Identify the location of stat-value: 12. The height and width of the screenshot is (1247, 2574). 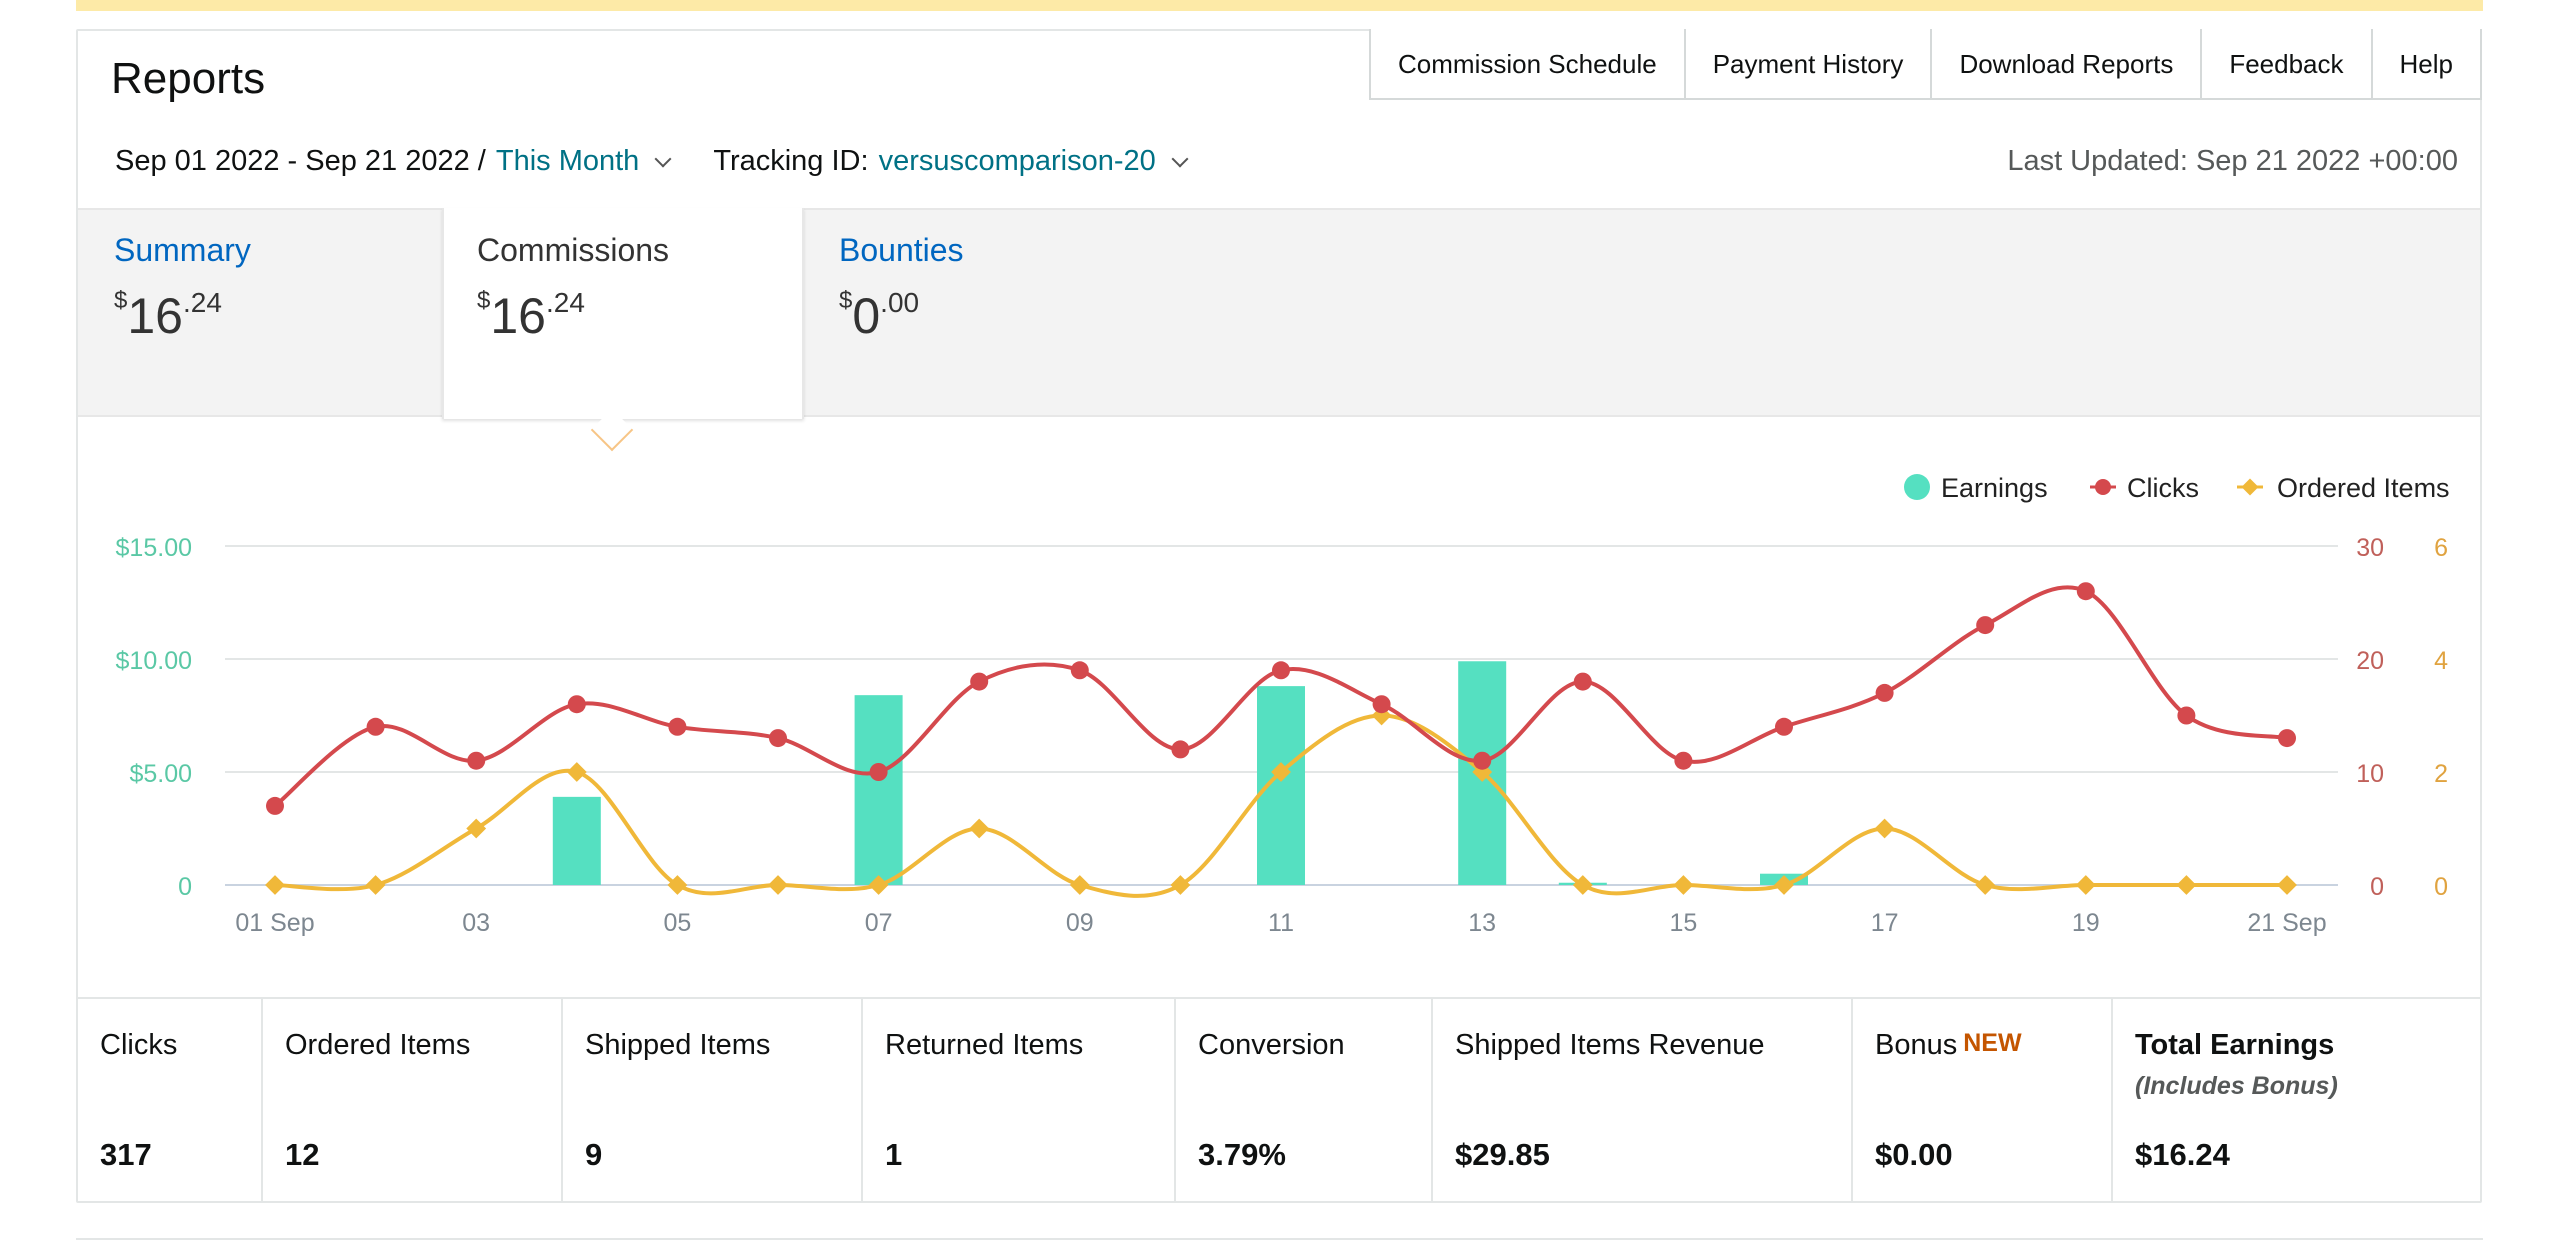
(302, 1154).